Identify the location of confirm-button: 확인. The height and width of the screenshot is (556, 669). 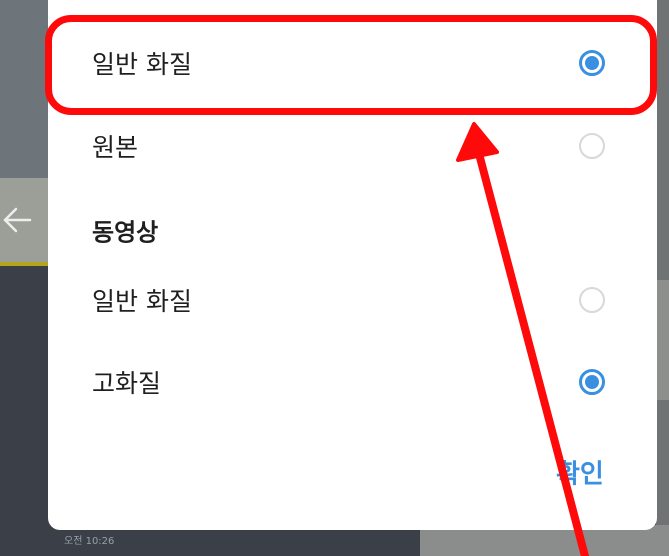
(580, 472).